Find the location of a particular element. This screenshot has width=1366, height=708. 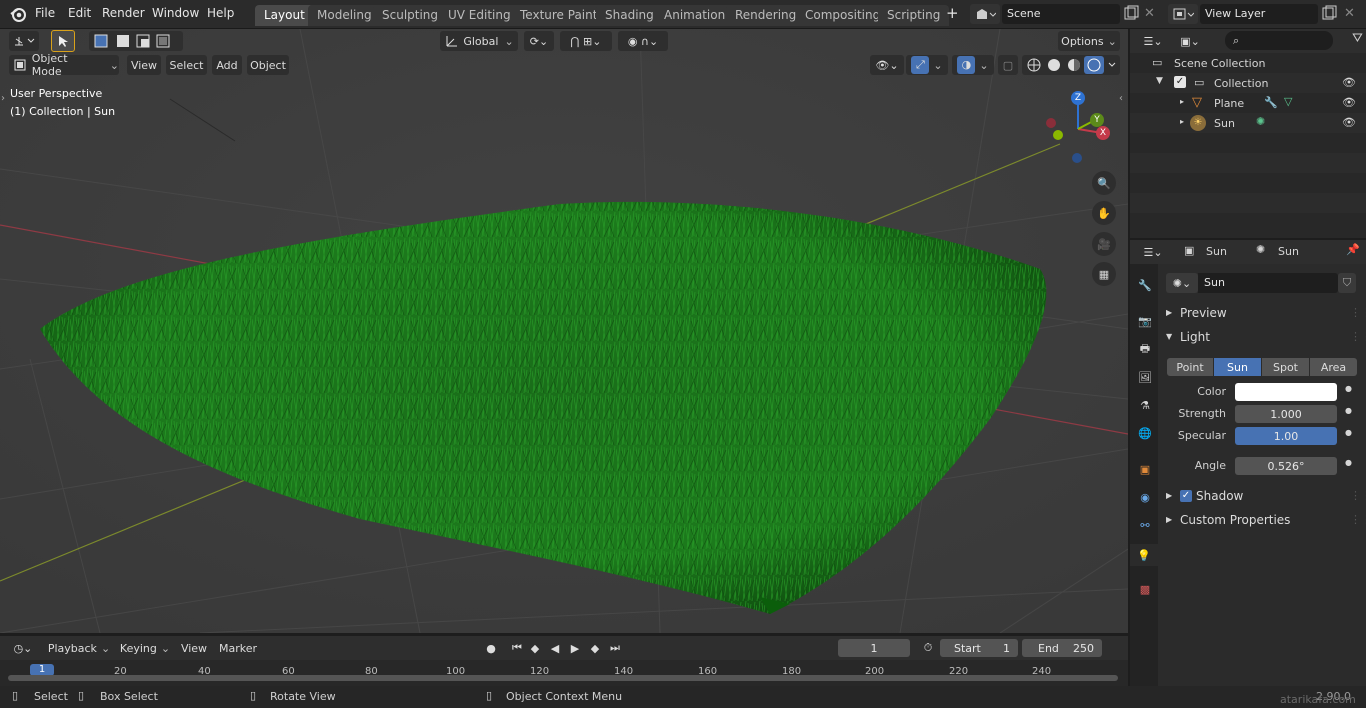

tab-animation: Animation is located at coordinates (695, 15).